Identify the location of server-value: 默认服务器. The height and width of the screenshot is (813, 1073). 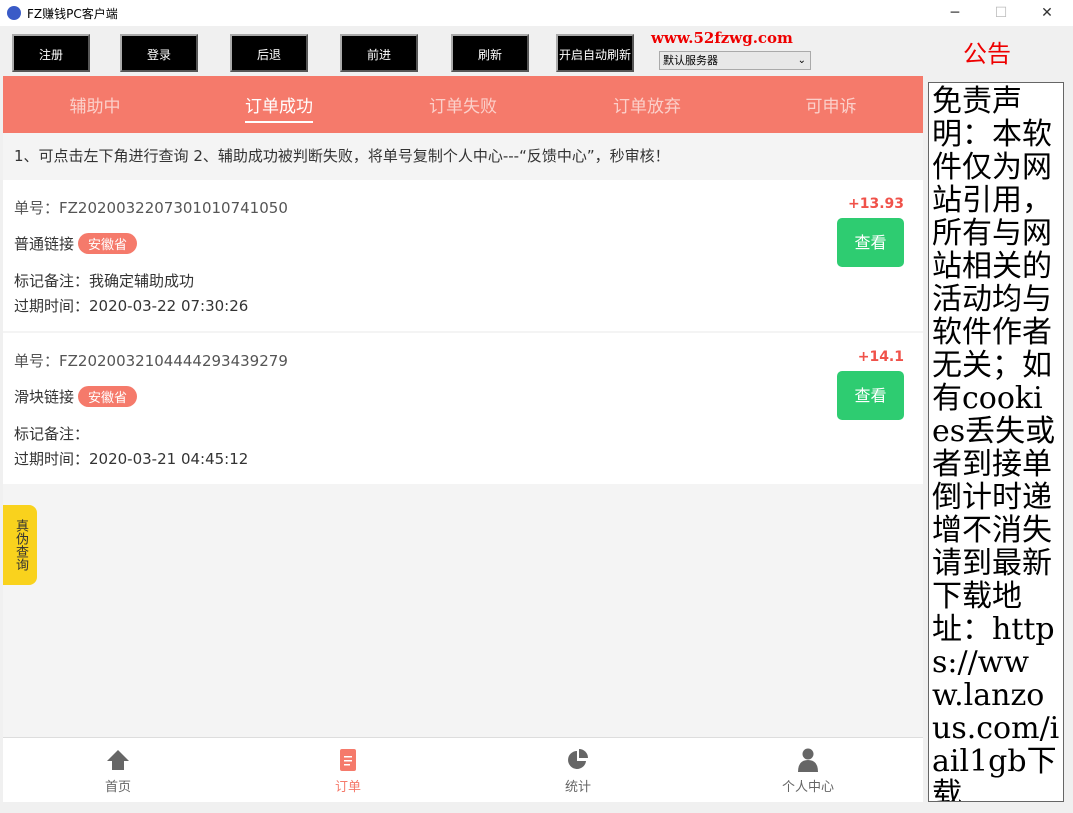
(690, 60).